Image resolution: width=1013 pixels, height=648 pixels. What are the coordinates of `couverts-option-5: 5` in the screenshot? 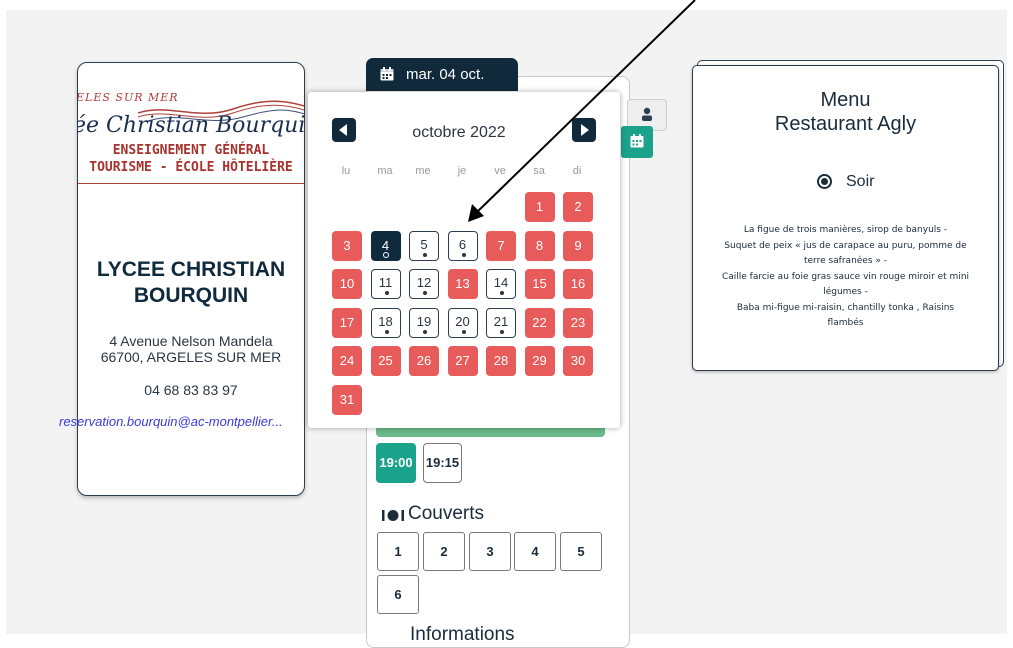 It's located at (581, 551).